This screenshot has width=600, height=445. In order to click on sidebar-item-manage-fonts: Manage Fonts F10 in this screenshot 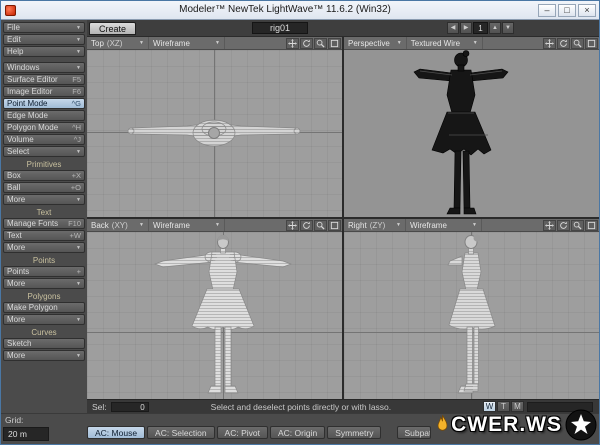, I will do `click(44, 223)`.